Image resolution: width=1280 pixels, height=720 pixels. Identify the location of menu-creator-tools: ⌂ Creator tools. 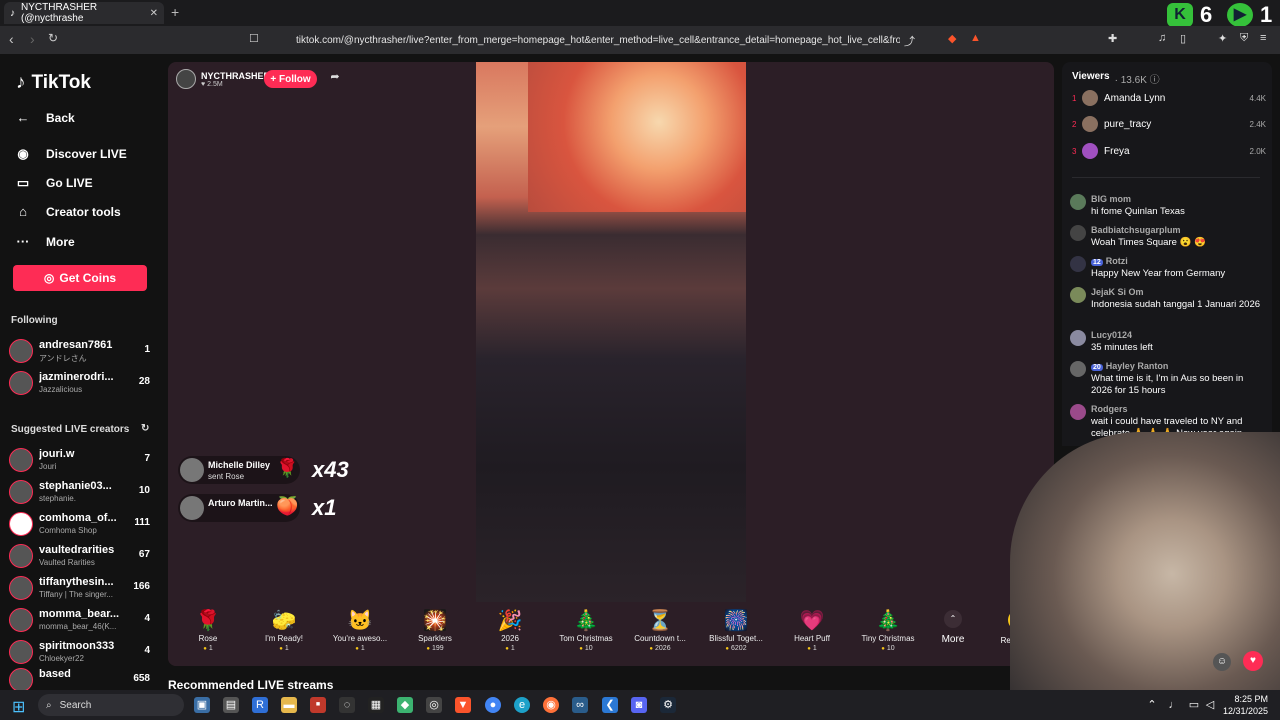
(67, 211).